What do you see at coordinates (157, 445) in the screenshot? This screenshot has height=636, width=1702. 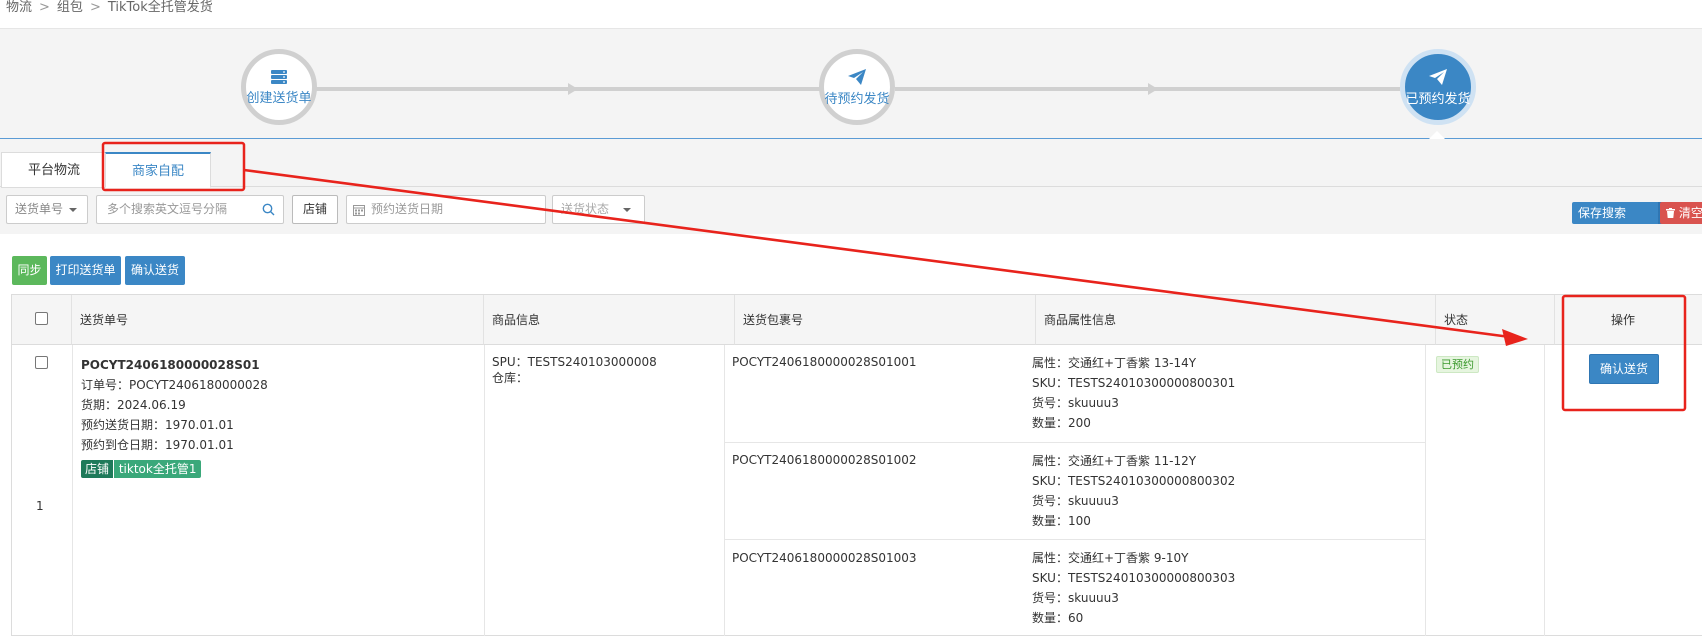 I see `scheduled-arrive-date: 预约到仓日期：1970.01.01` at bounding box center [157, 445].